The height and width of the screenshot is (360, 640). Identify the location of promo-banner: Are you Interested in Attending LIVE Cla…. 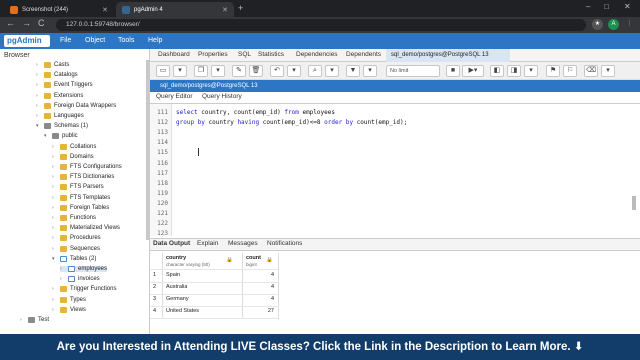
(320, 347).